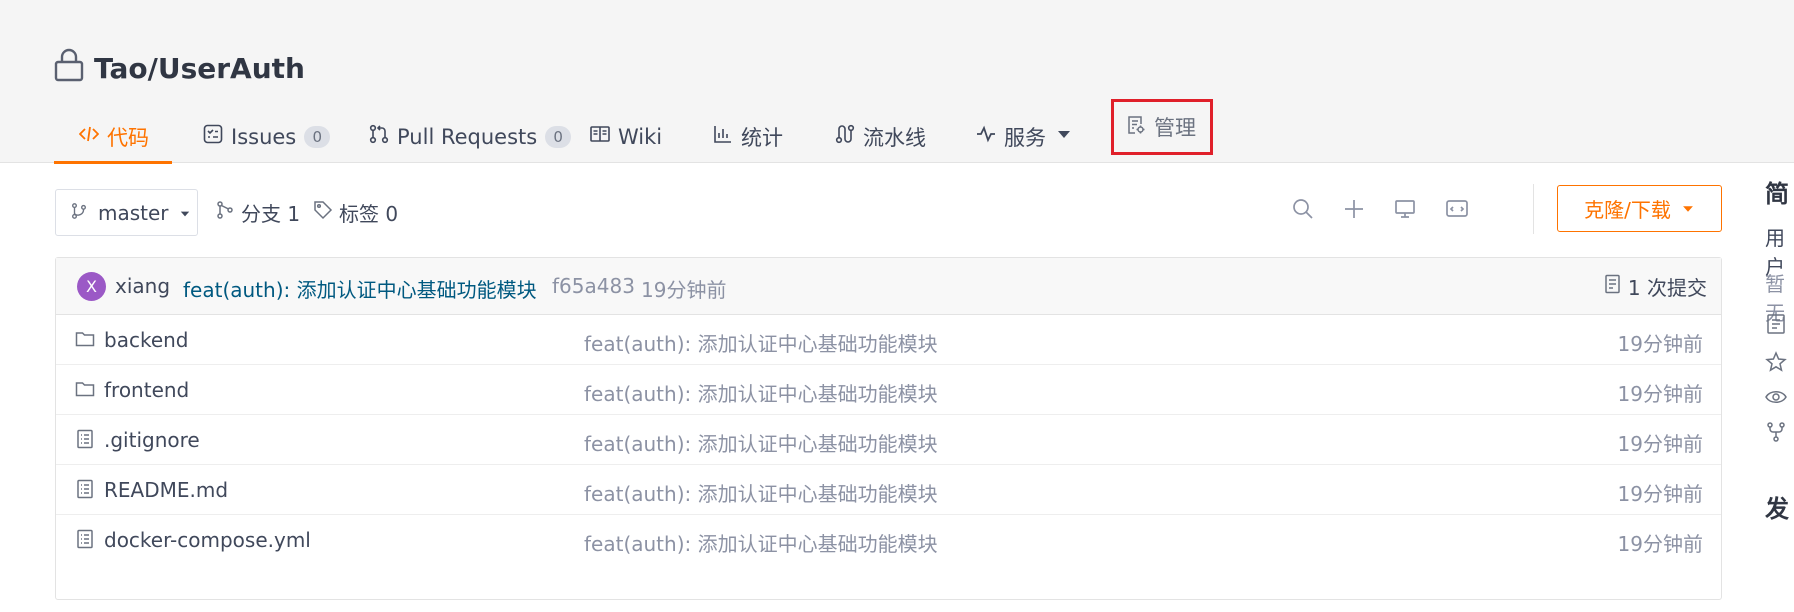  What do you see at coordinates (1627, 210) in the screenshot?
I see `clone-label: 克隆/下载` at bounding box center [1627, 210].